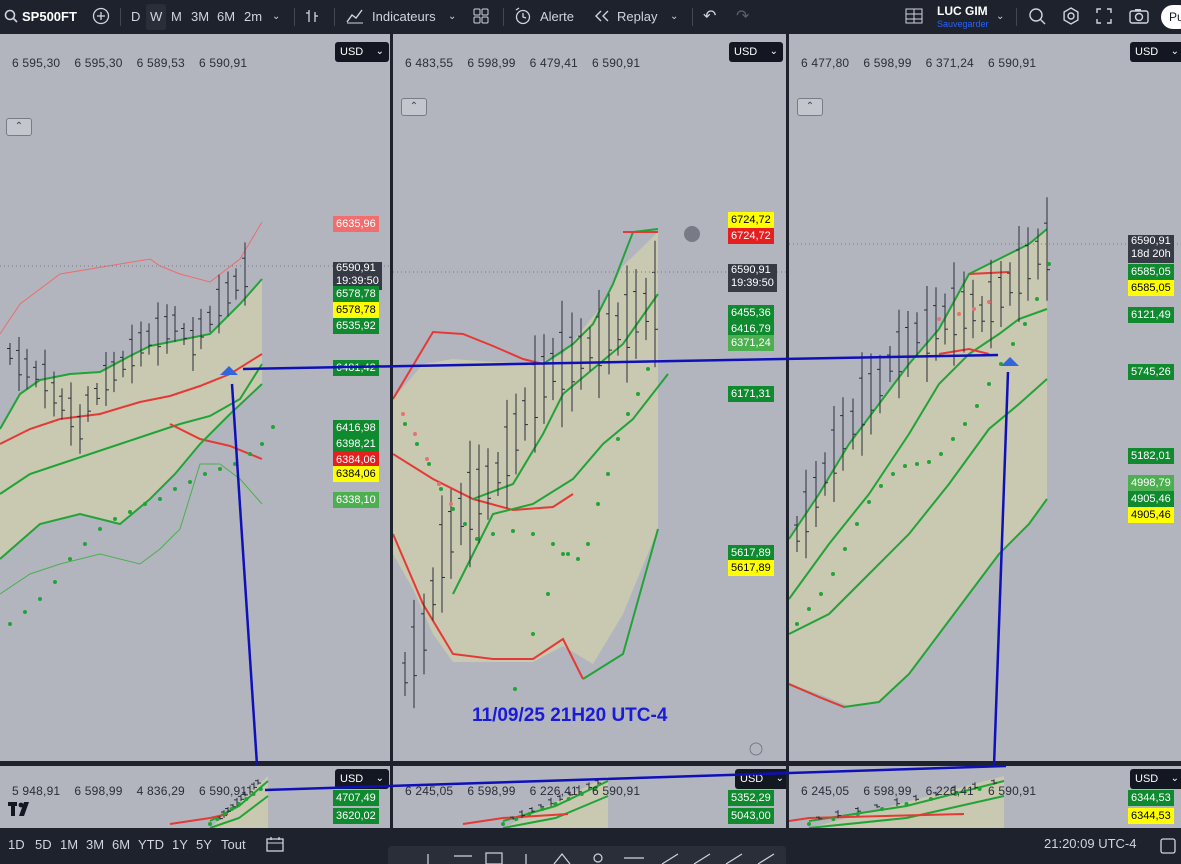  What do you see at coordinates (151, 845) in the screenshot?
I see `range-ytd: YTD` at bounding box center [151, 845].